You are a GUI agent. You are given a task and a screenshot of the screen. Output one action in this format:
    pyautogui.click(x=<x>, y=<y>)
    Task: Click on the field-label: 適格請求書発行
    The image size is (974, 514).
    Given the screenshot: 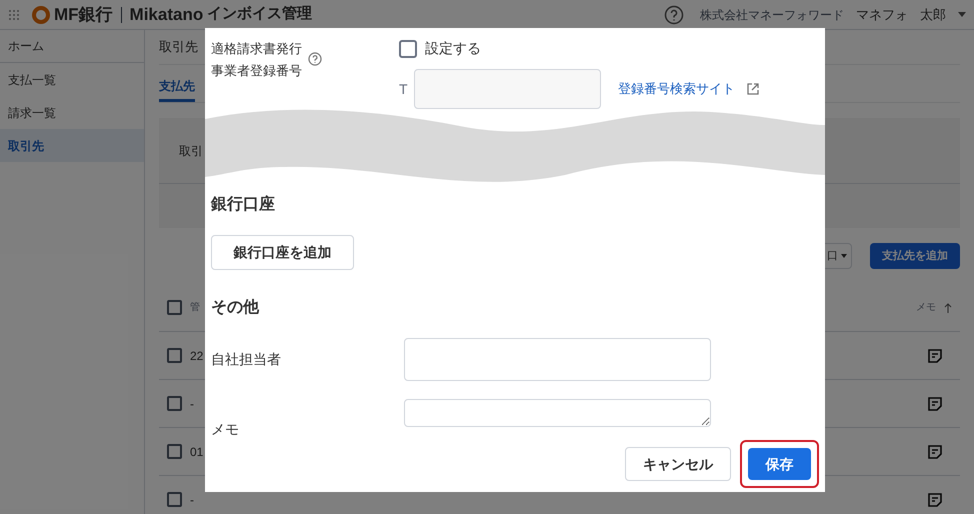 What is the action you would take?
    pyautogui.click(x=256, y=49)
    